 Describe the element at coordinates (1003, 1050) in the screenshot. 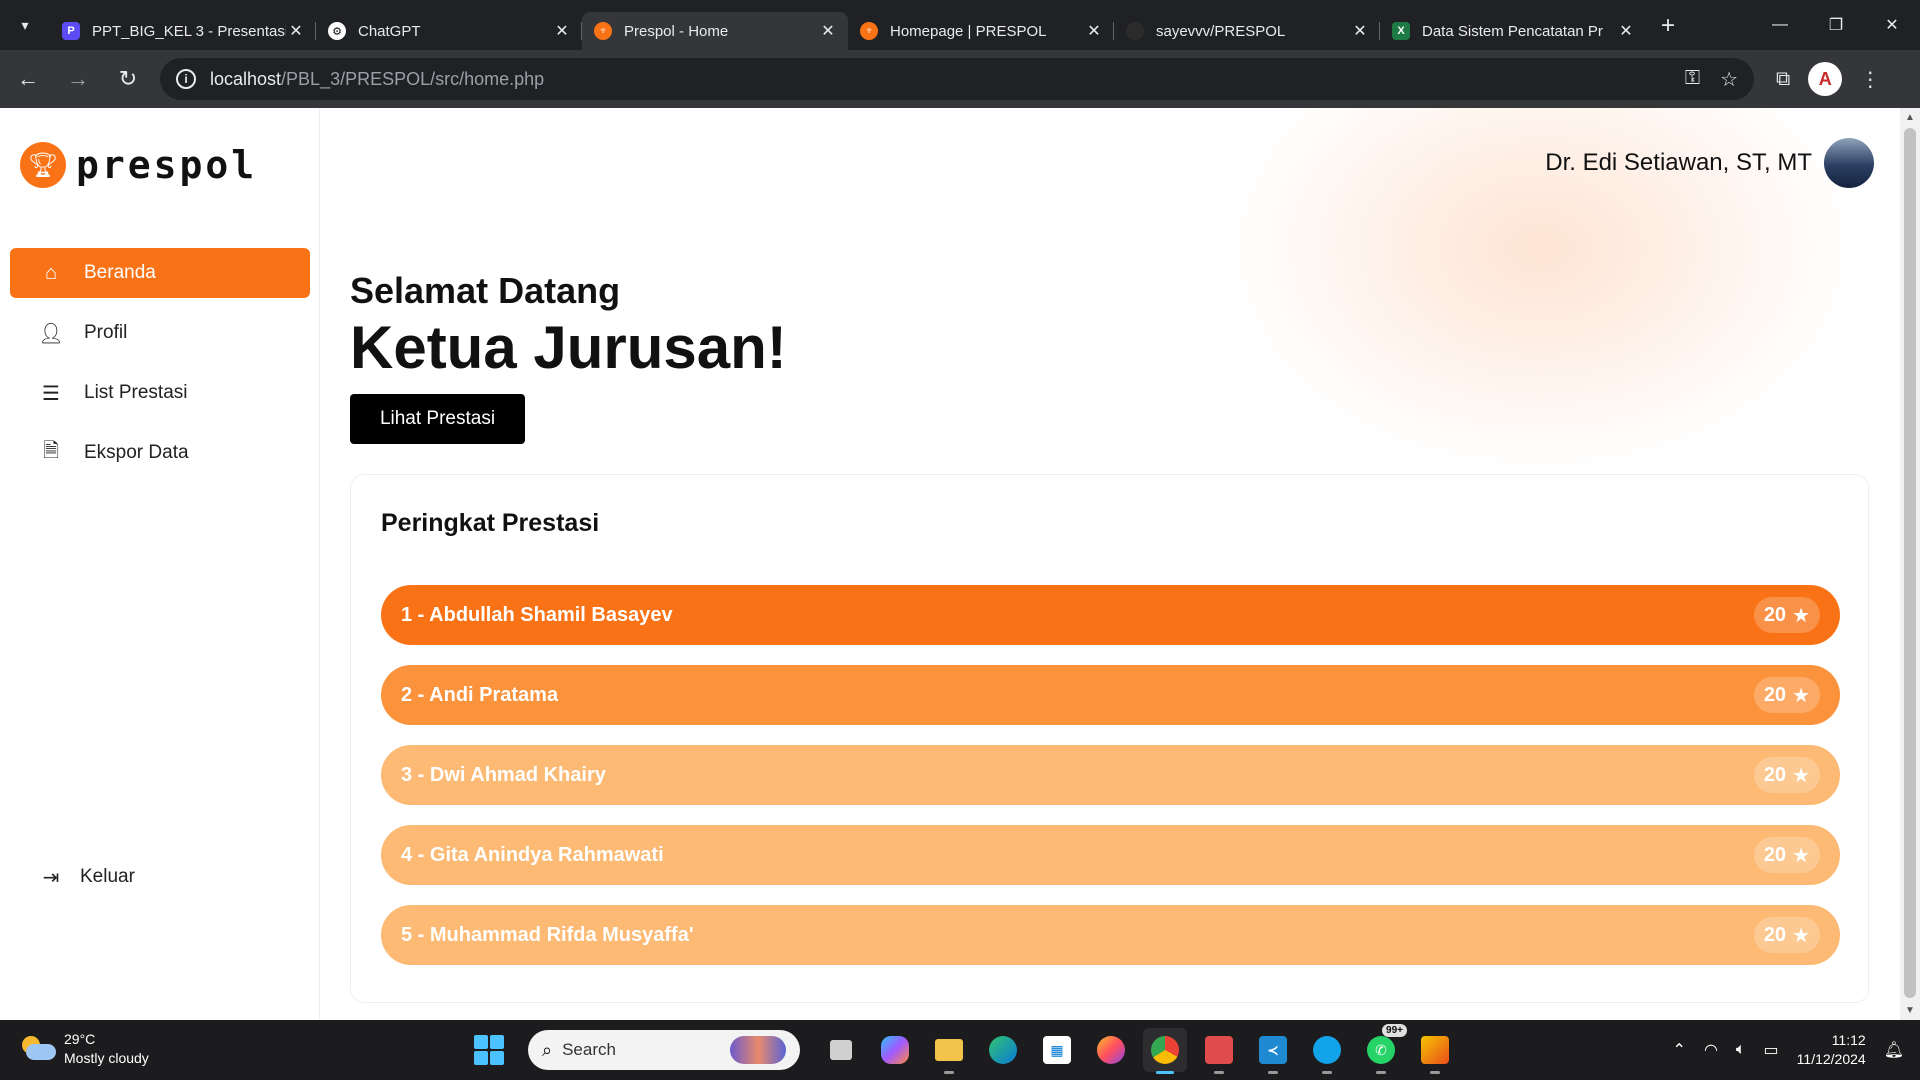

I see `edge-icon` at that location.